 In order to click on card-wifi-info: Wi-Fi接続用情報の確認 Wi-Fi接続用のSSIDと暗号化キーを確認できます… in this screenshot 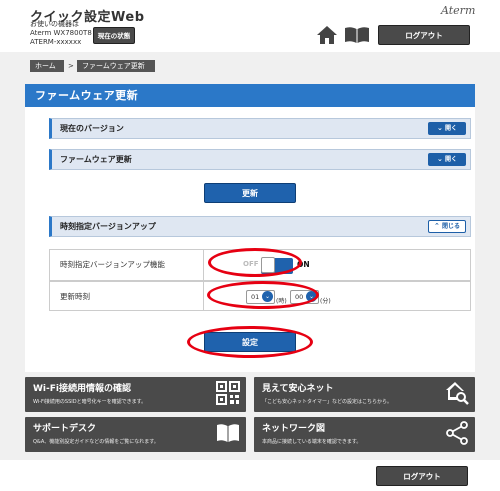, I will do `click(135, 394)`.